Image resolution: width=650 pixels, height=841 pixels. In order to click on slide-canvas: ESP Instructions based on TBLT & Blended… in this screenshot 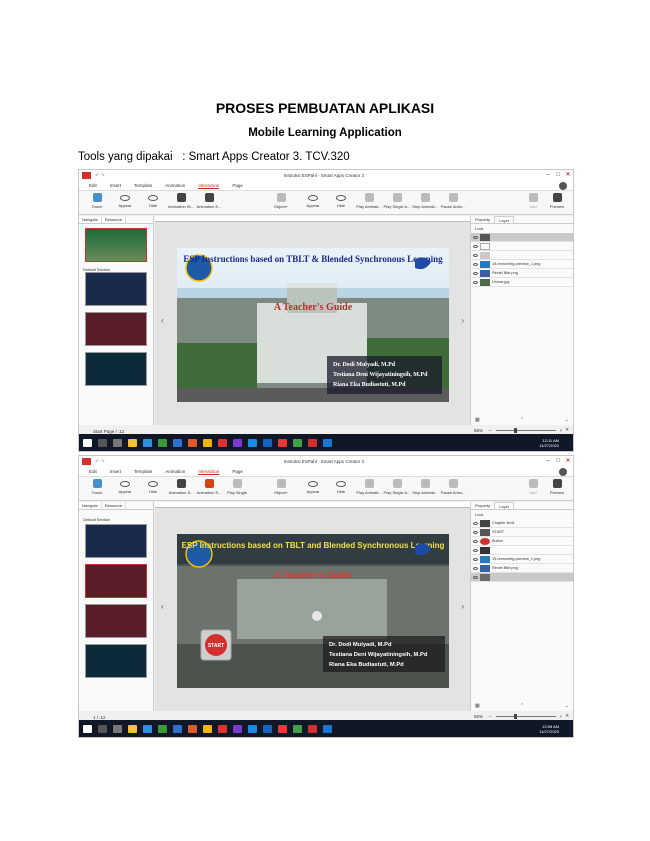, I will do `click(313, 325)`.